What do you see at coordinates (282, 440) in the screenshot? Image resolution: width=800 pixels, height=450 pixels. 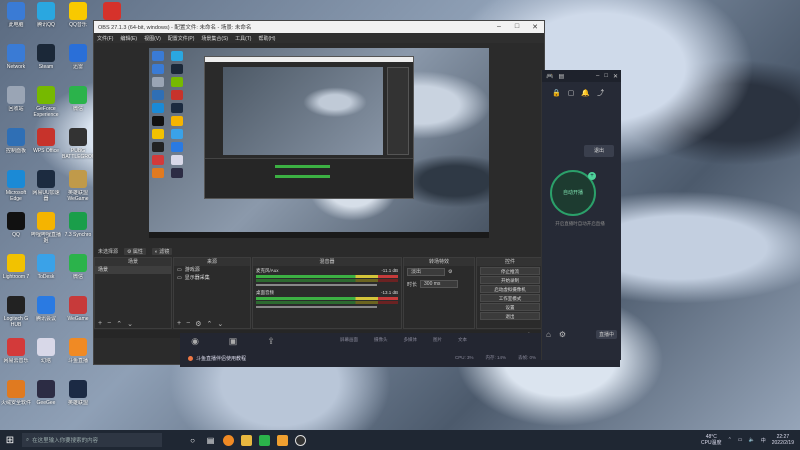 I see `app-icon` at bounding box center [282, 440].